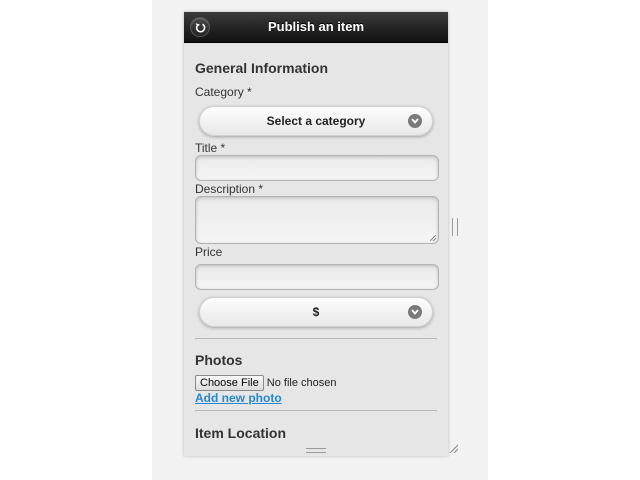  Describe the element at coordinates (229, 189) in the screenshot. I see `description-label: Description *` at that location.